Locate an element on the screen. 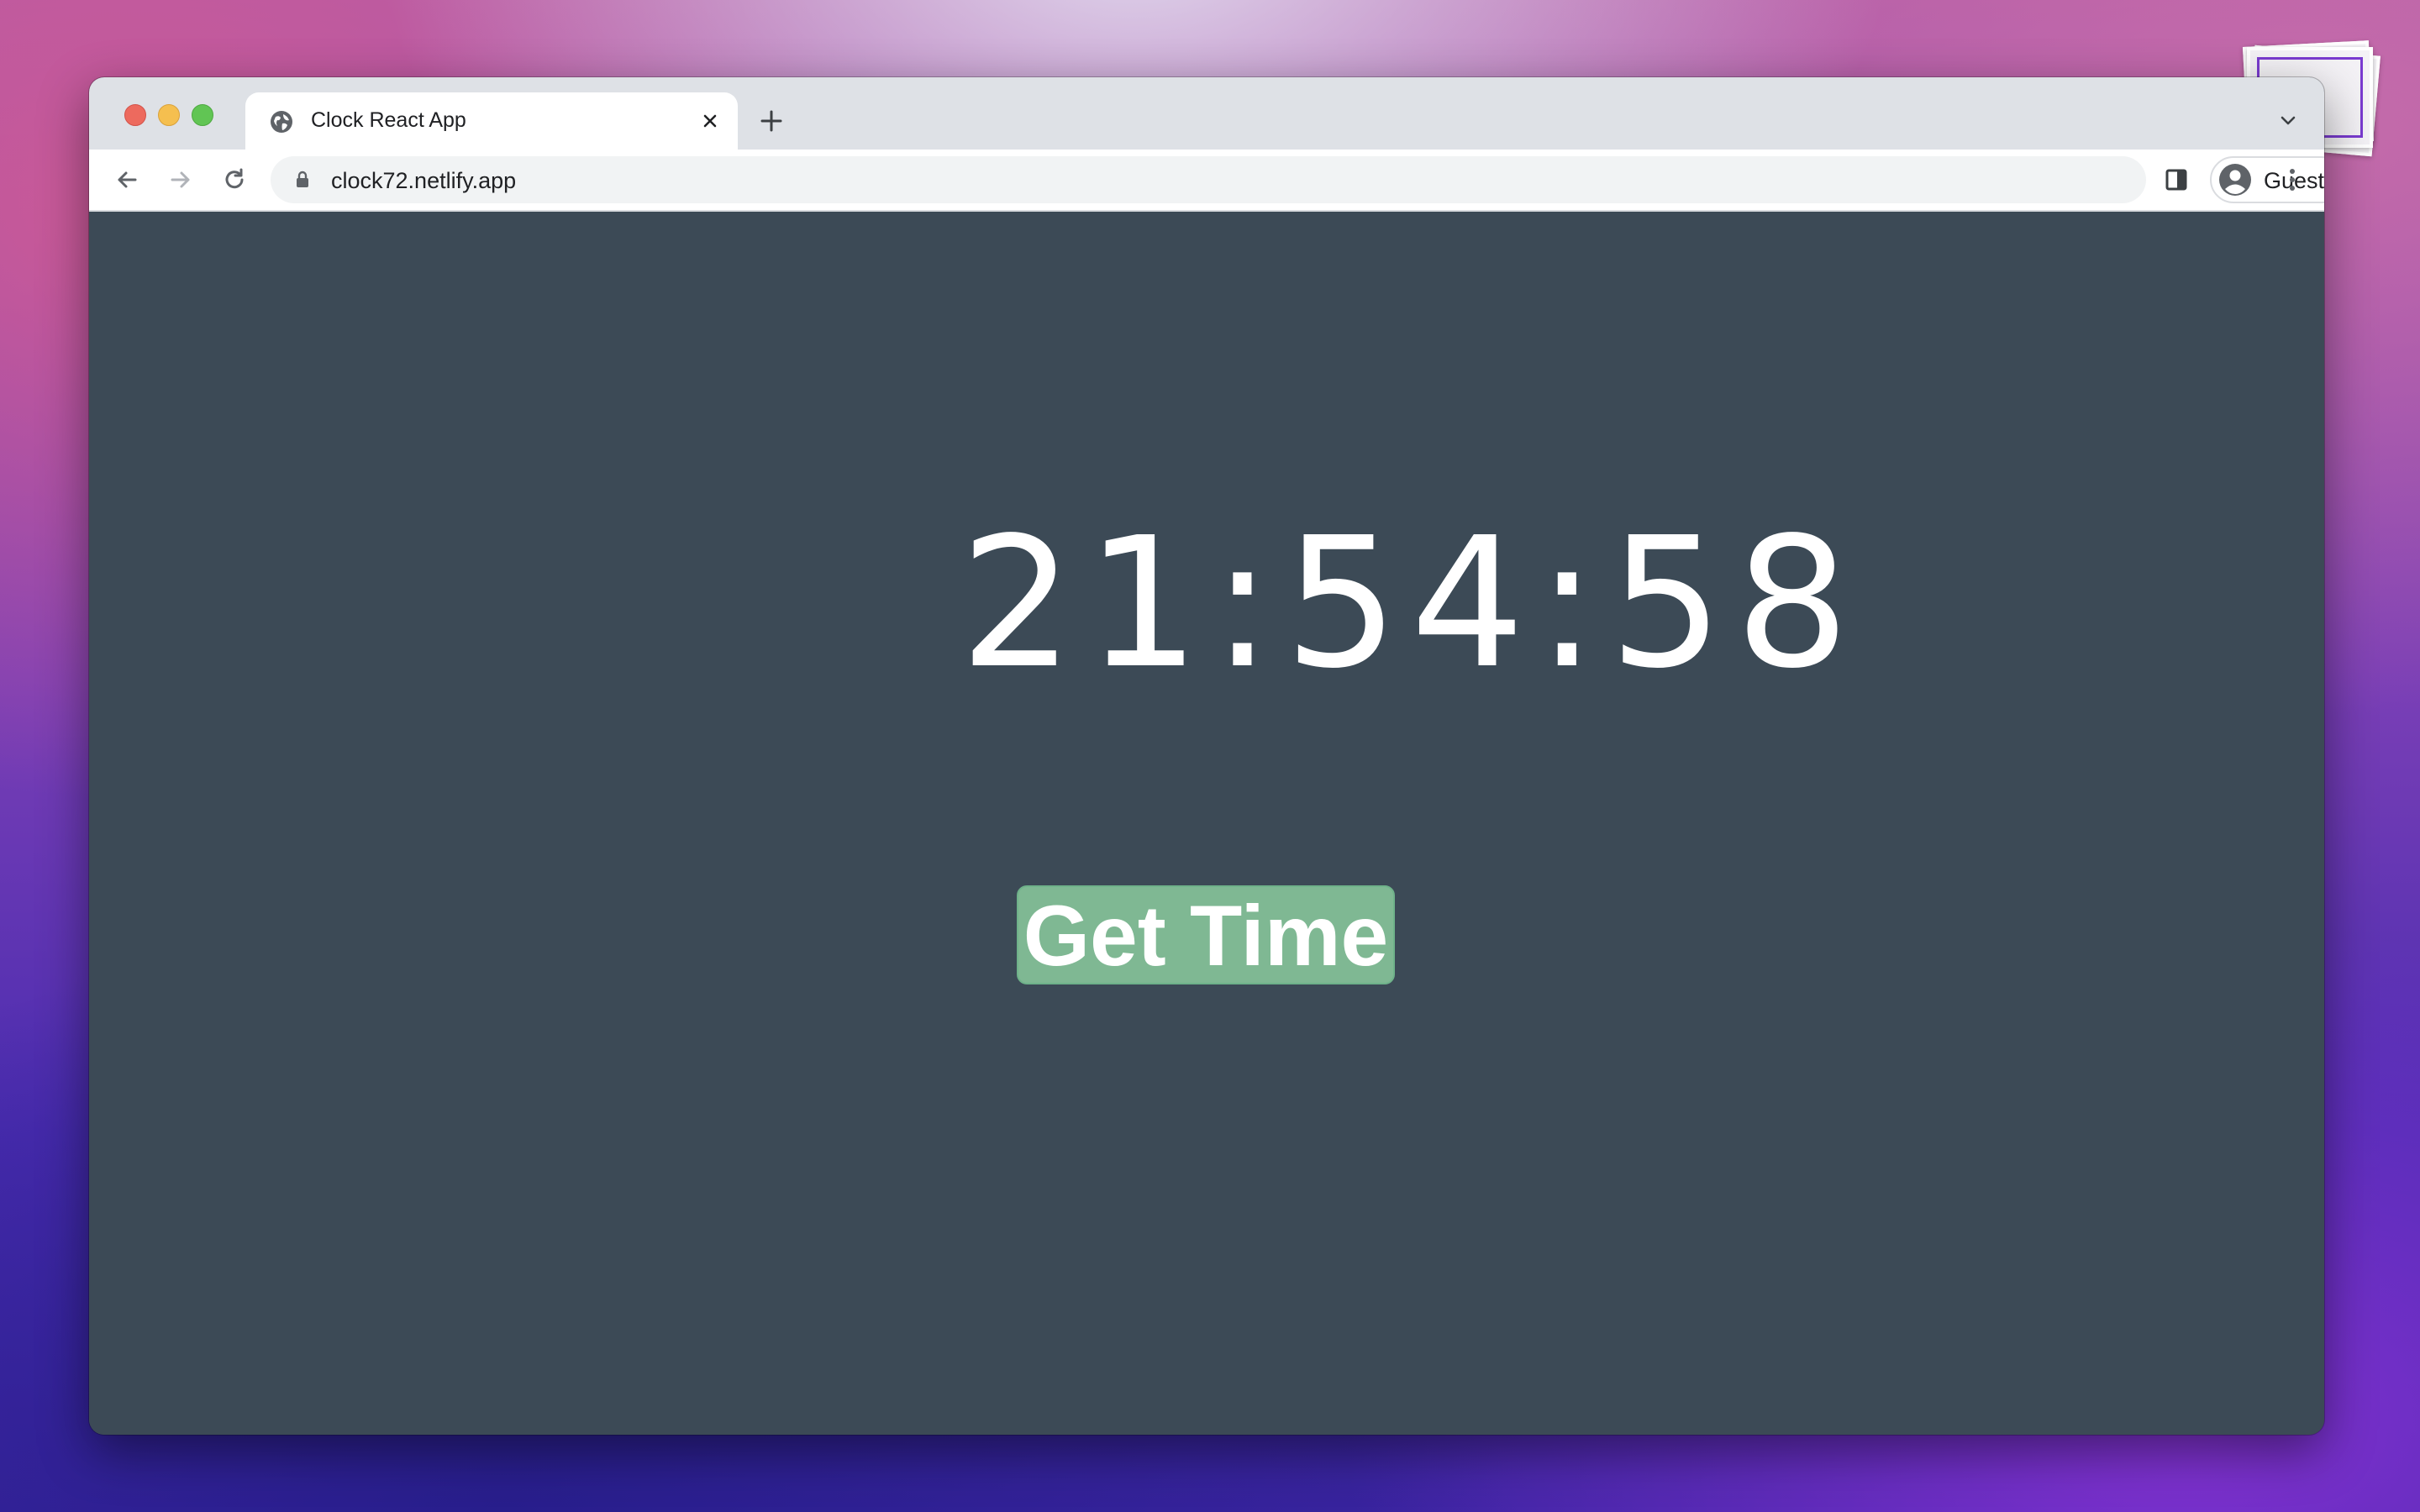 This screenshot has width=2420, height=1512. zoom-window-button is located at coordinates (202, 115).